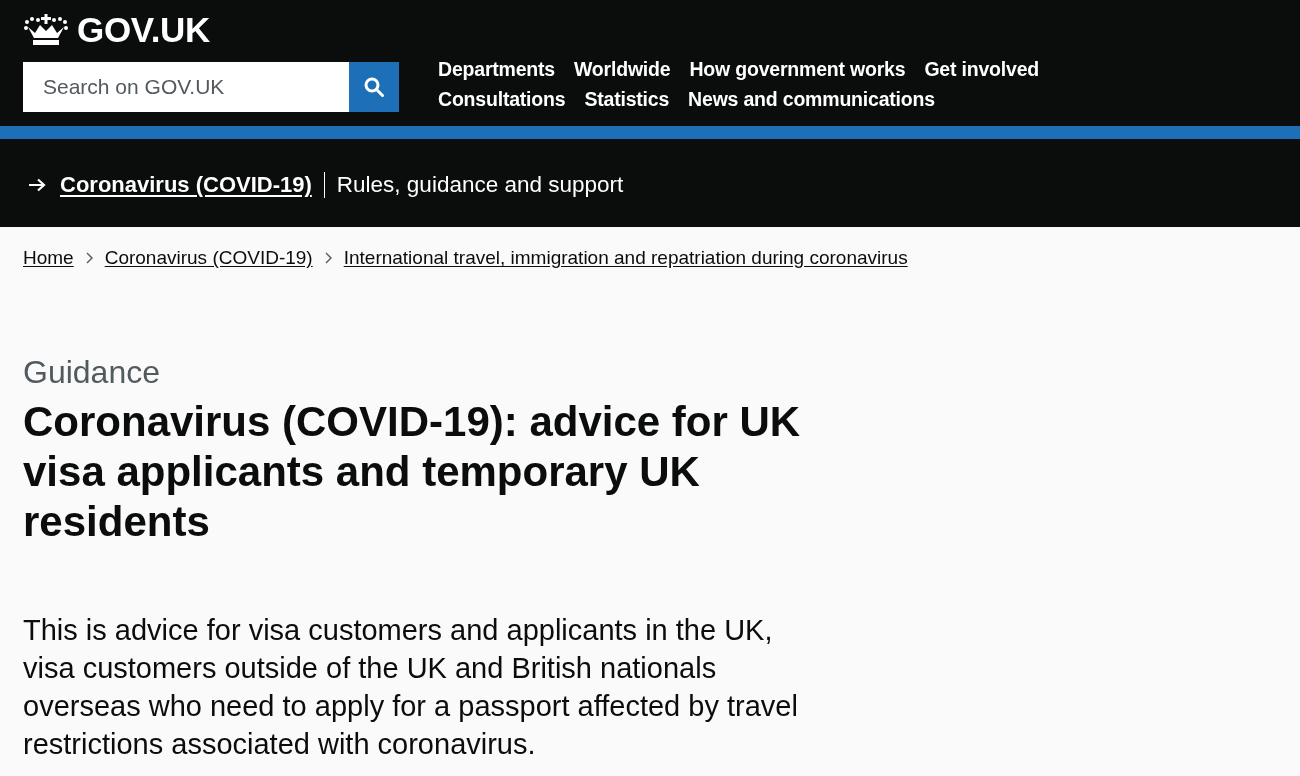 This screenshot has height=776, width=1300. Describe the element at coordinates (797, 69) in the screenshot. I see `nav-link: How government works` at that location.